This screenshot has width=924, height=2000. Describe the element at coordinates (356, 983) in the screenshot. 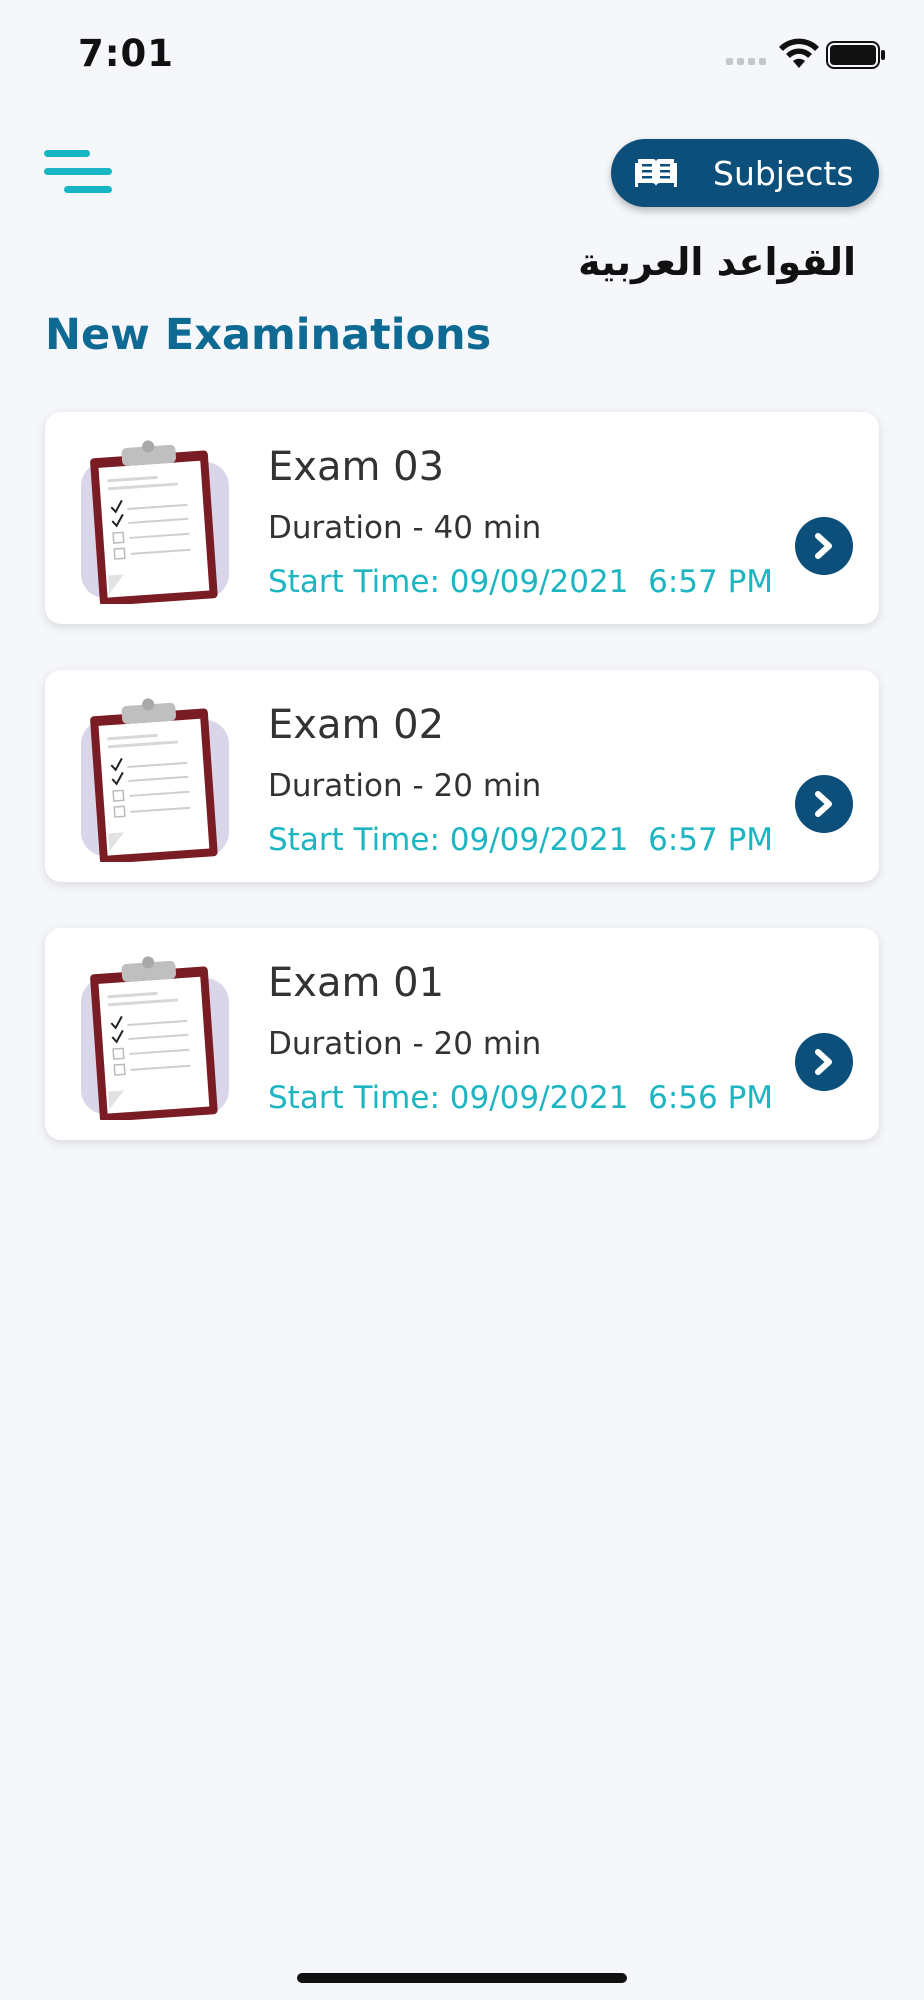

I see `exam-name: Exam 01` at that location.